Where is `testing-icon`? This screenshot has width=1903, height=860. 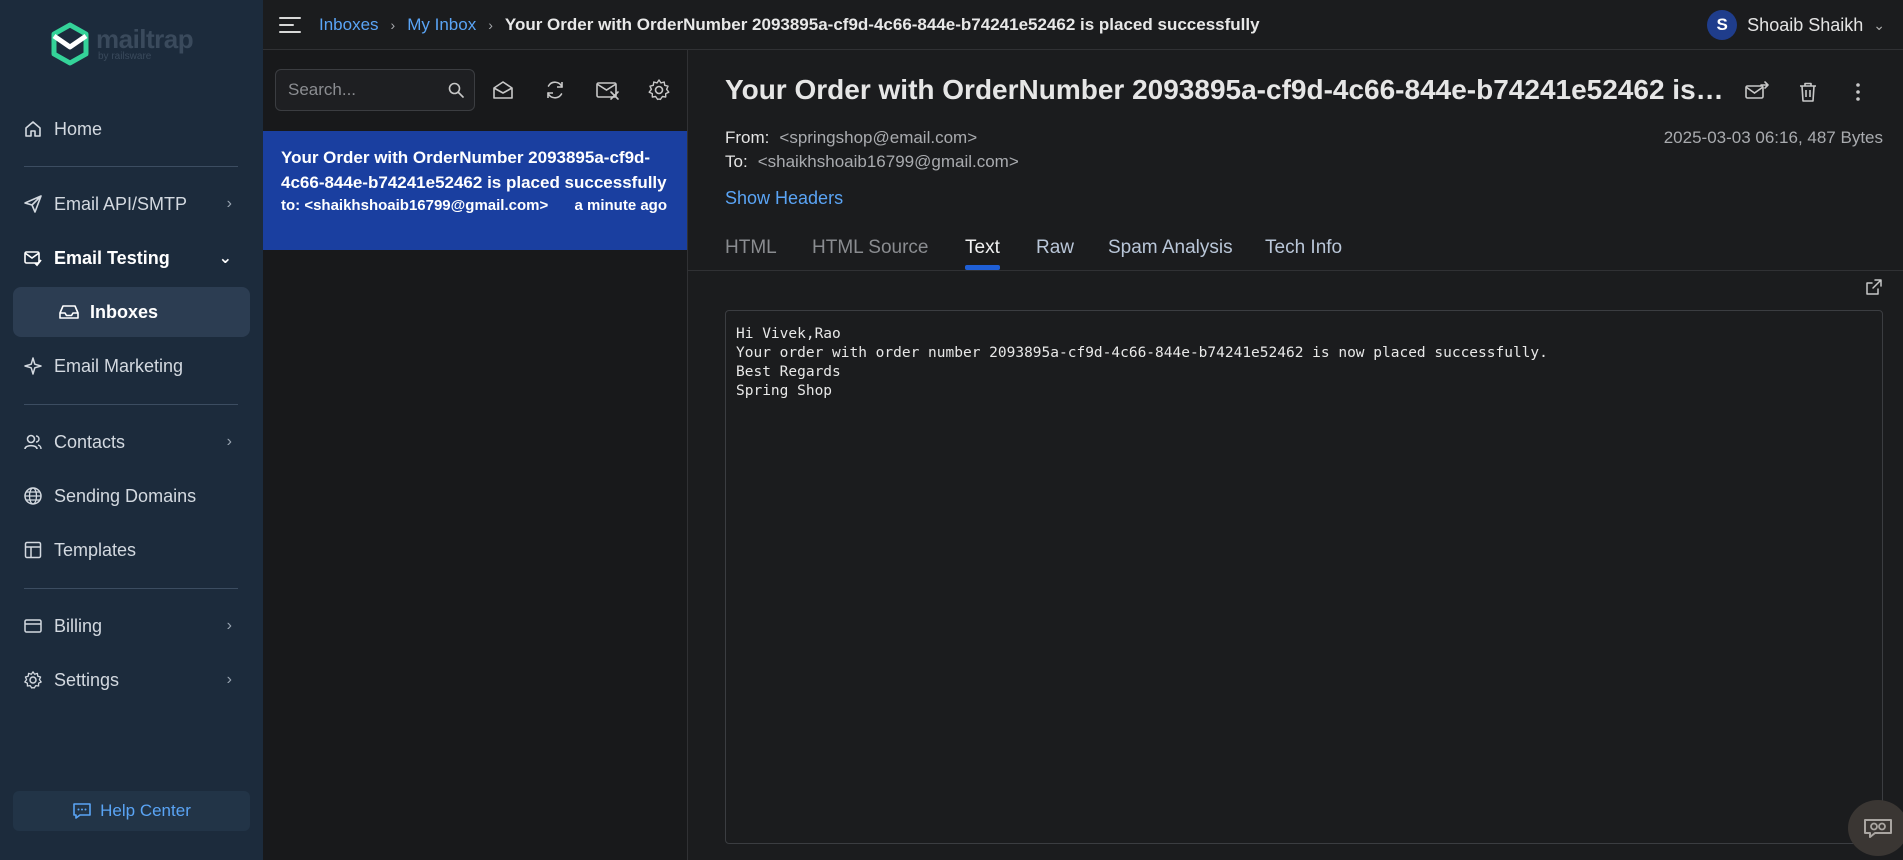 testing-icon is located at coordinates (33, 258).